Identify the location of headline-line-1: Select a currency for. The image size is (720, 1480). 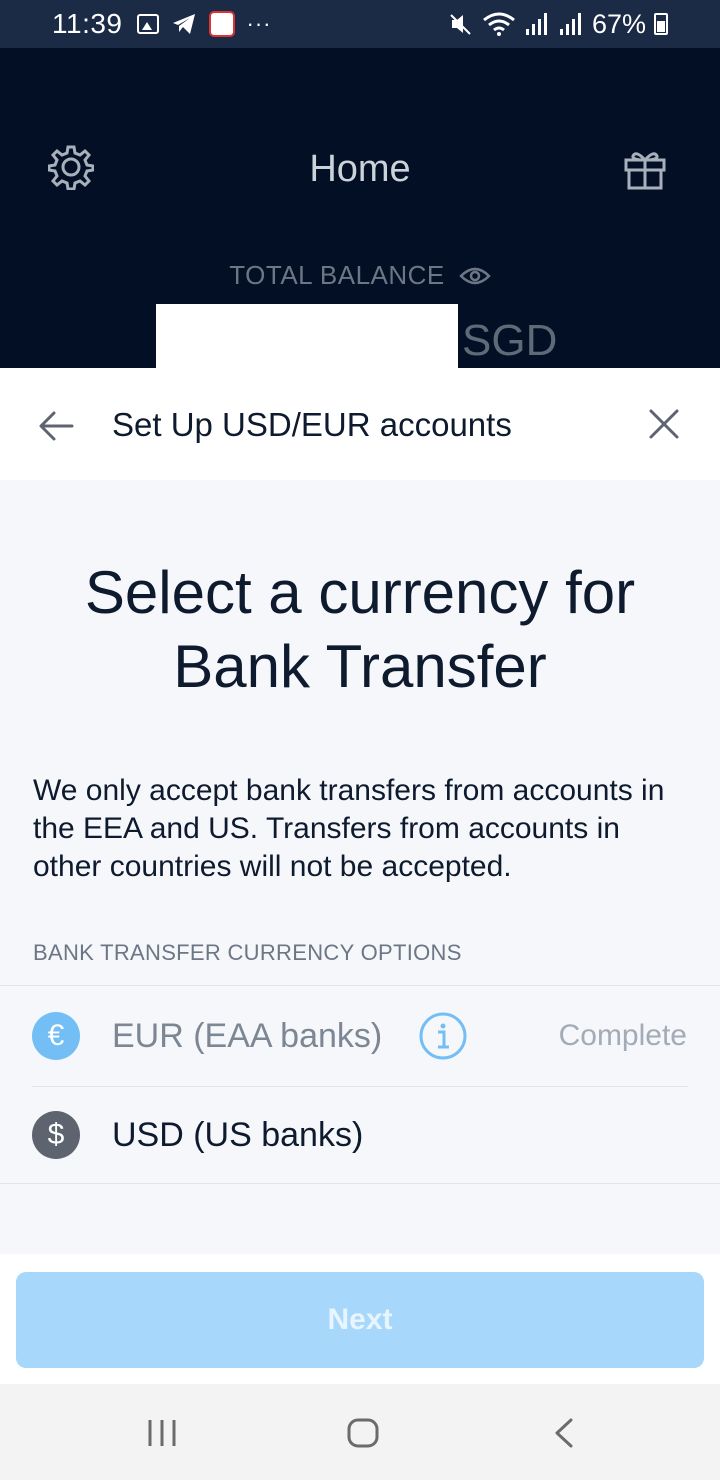
(360, 592).